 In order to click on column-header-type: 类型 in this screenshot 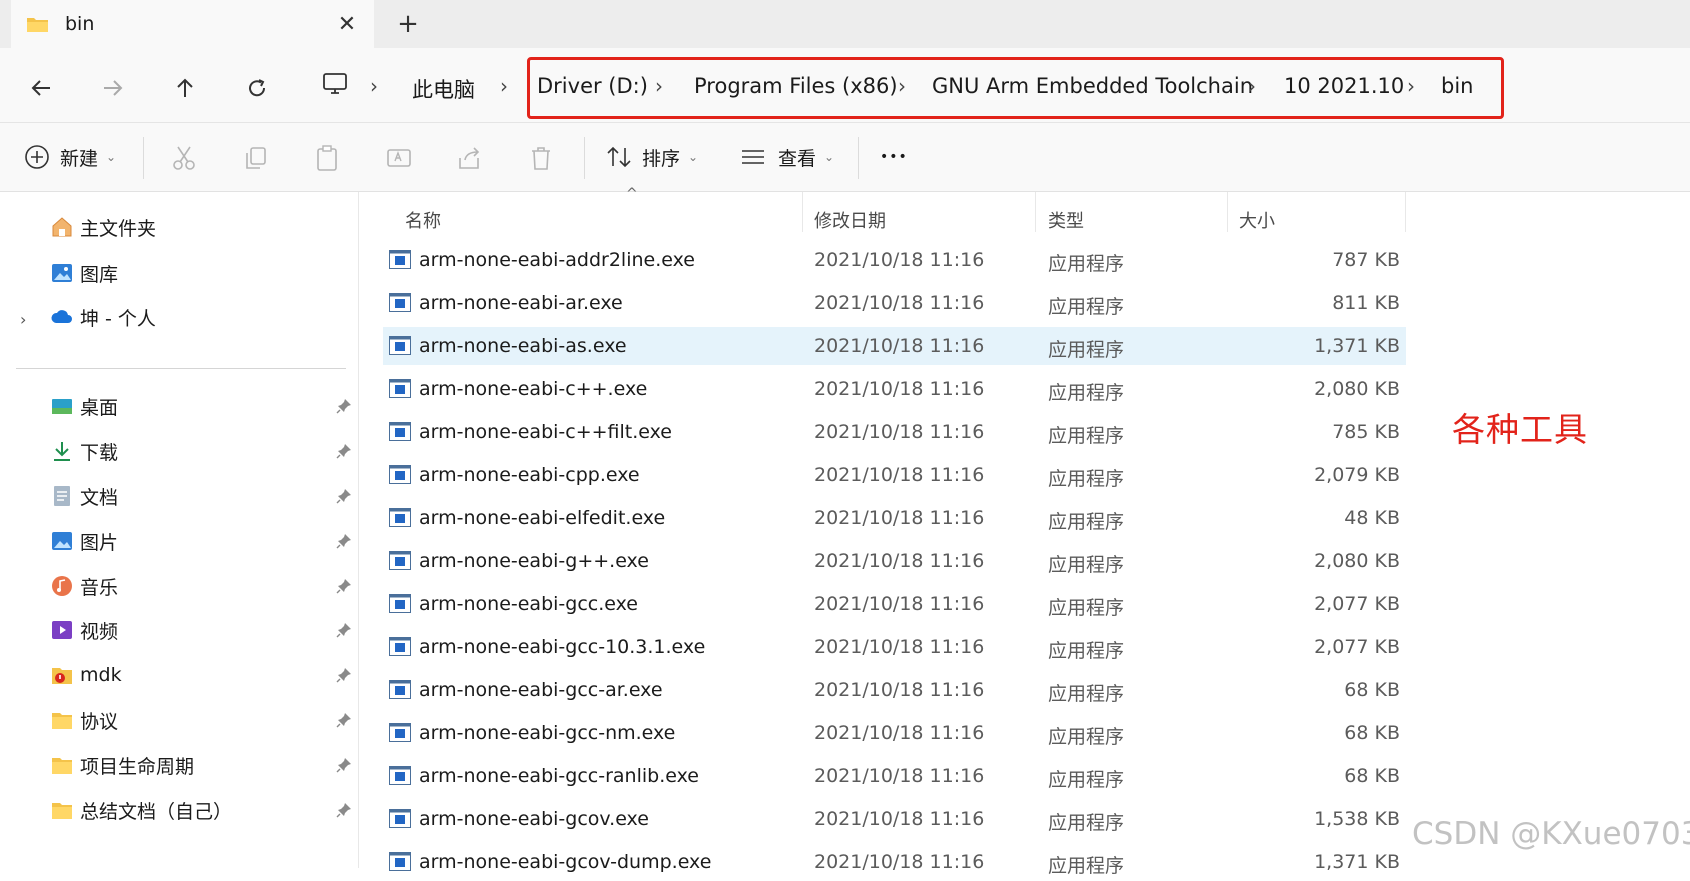, I will do `click(1066, 220)`.